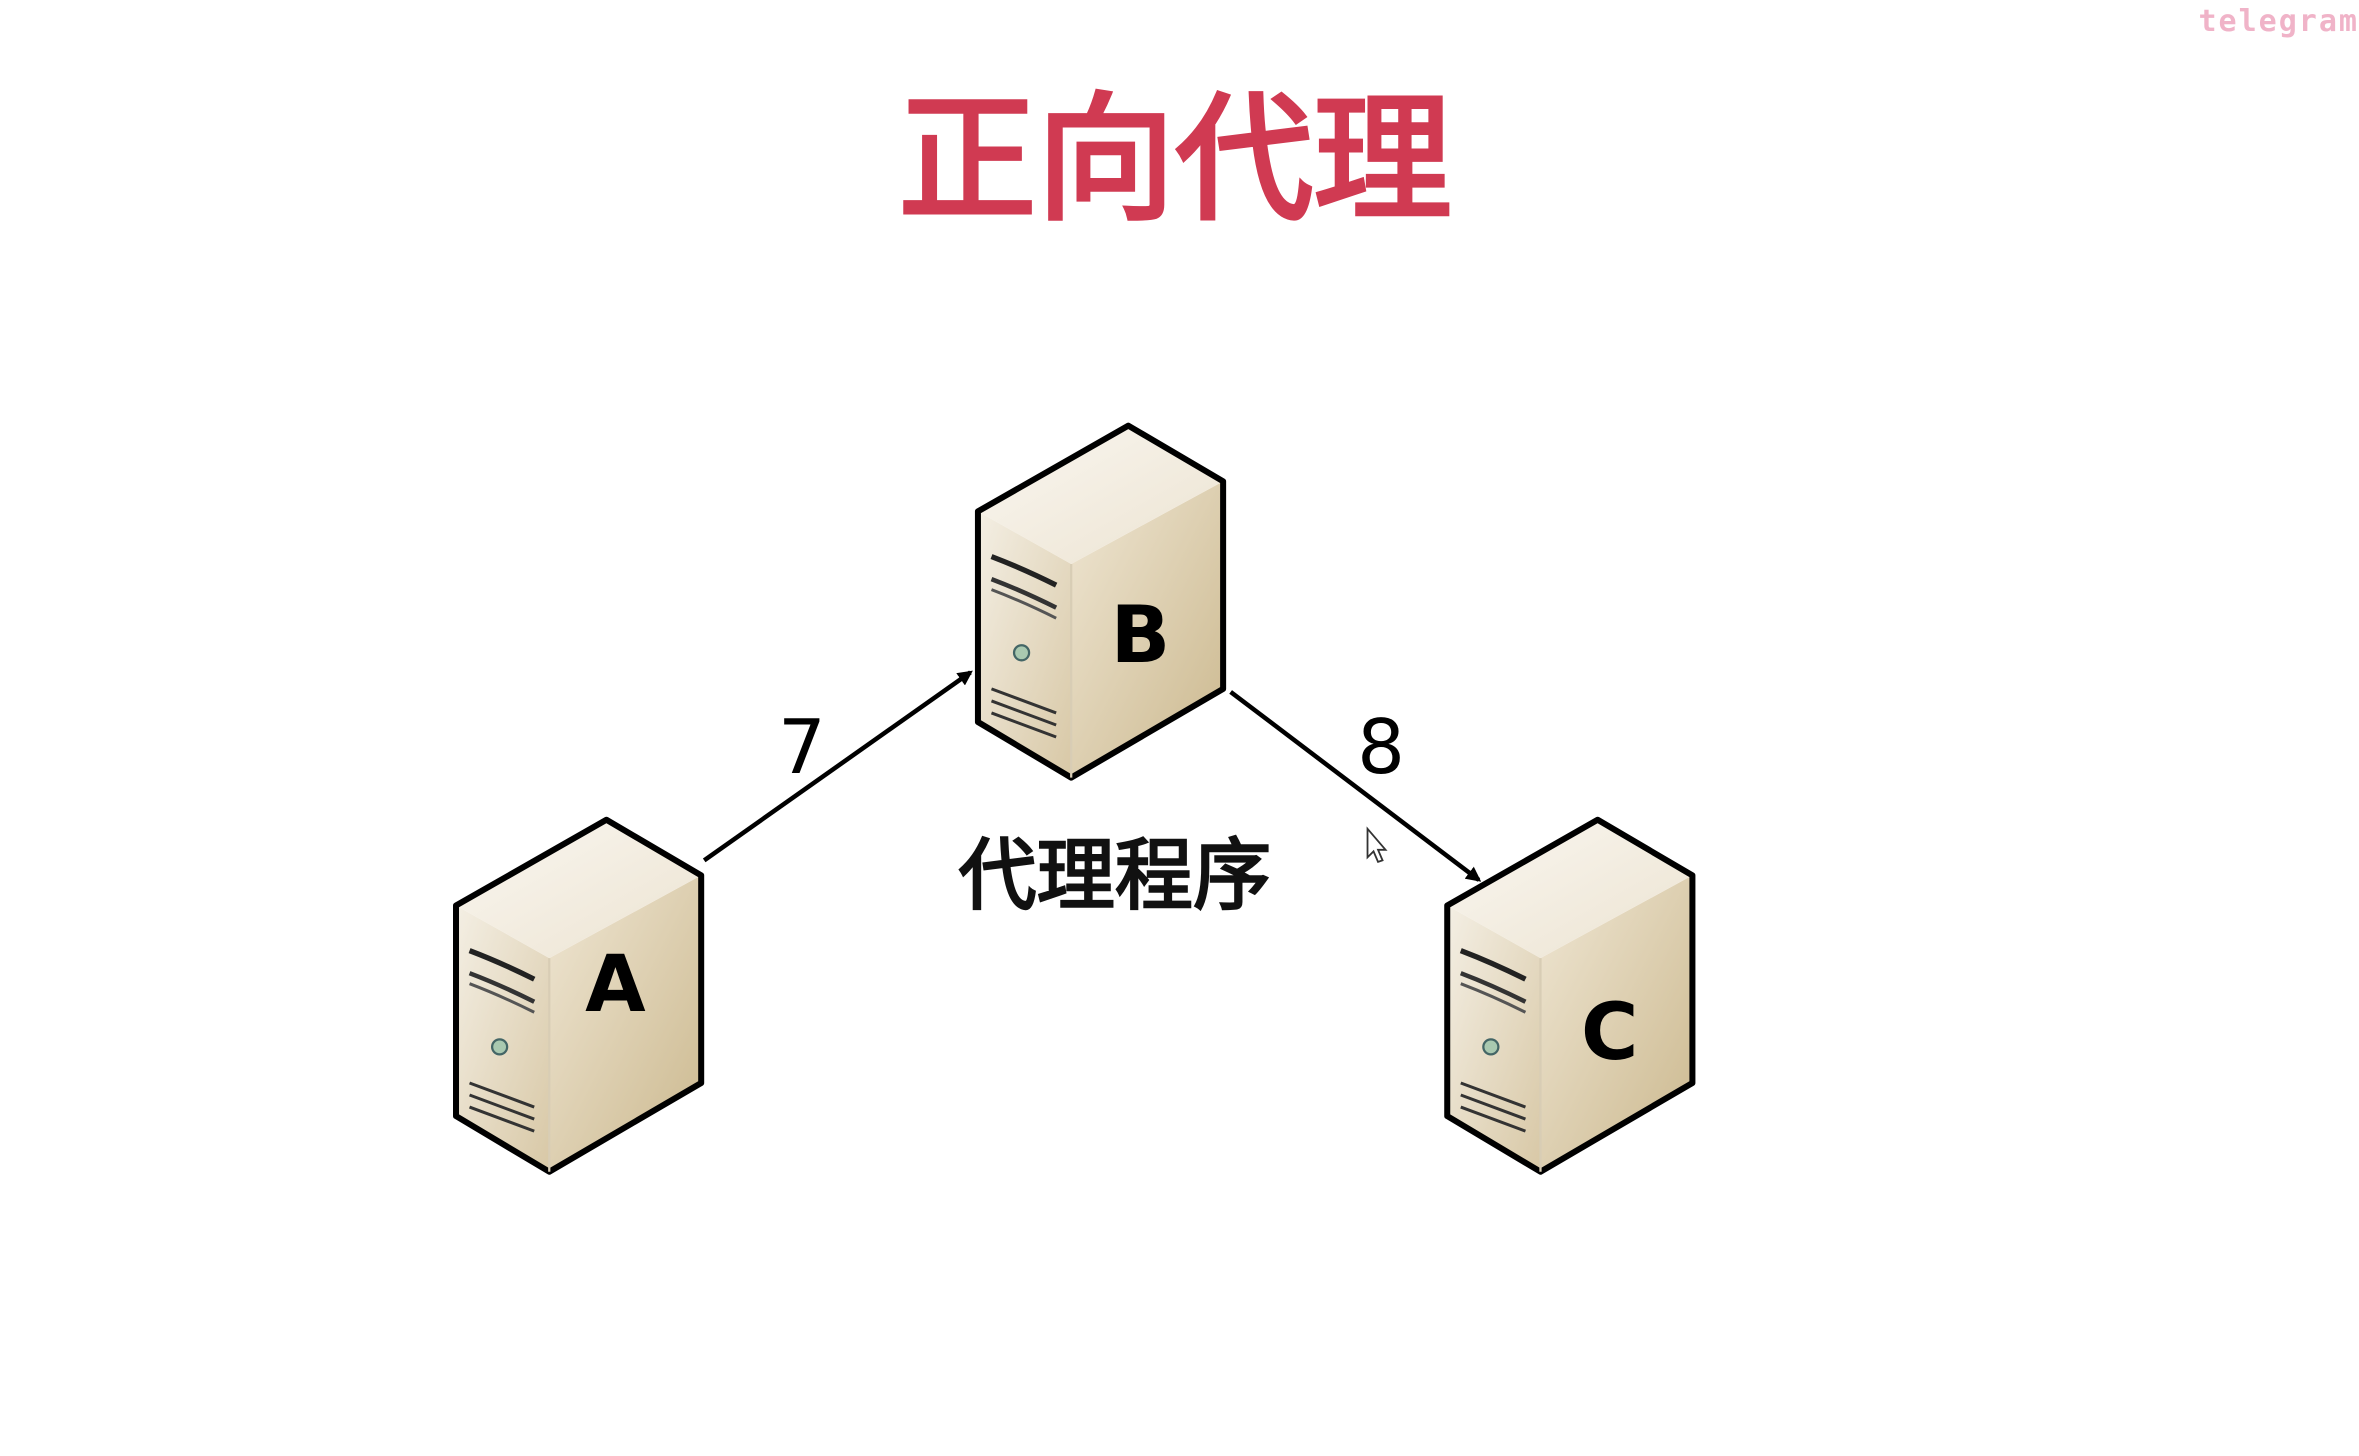 This screenshot has width=2359, height=1456. I want to click on edge-label-8: 8, so click(1381, 747).